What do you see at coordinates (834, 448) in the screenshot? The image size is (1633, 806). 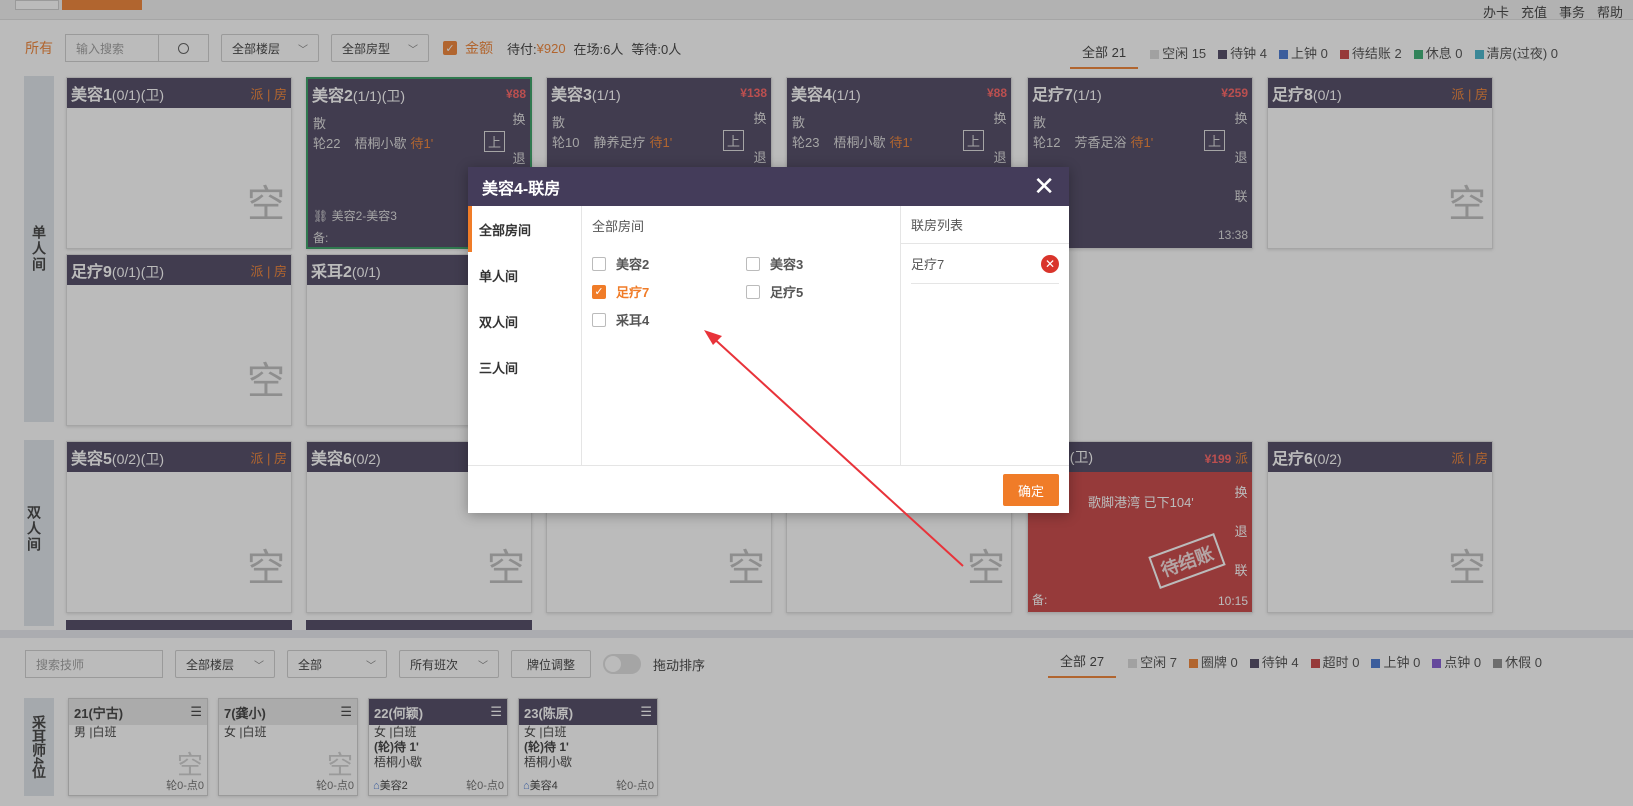 I see `annotation-arrow` at bounding box center [834, 448].